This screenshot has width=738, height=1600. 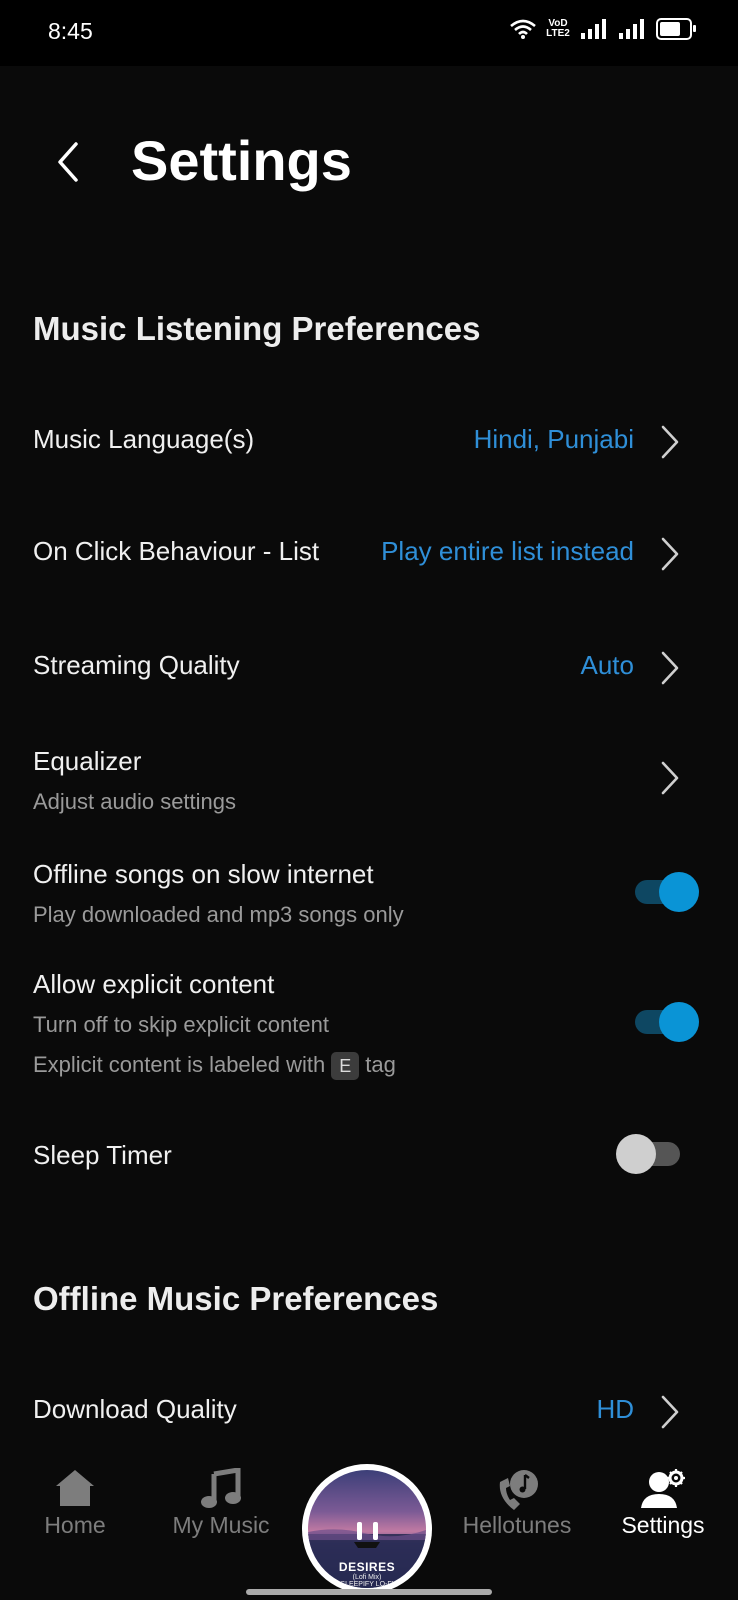 What do you see at coordinates (369, 1412) in the screenshot?
I see `download-quality-row: Download Quality HD` at bounding box center [369, 1412].